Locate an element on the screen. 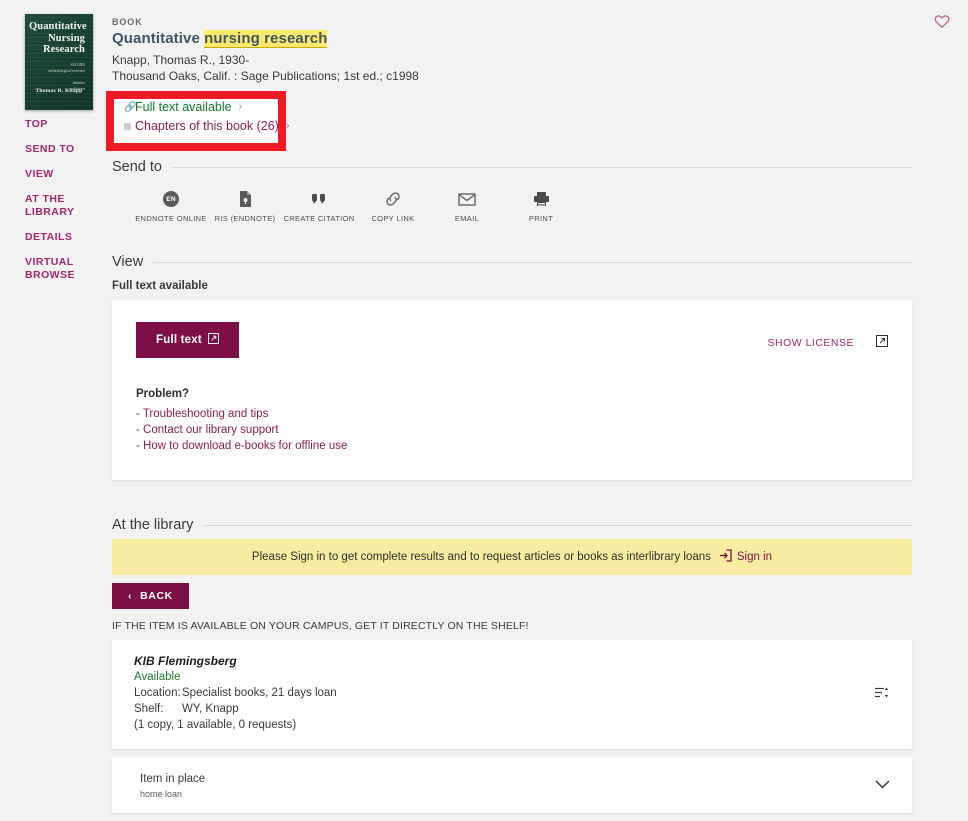  login-icon is located at coordinates (725, 557).